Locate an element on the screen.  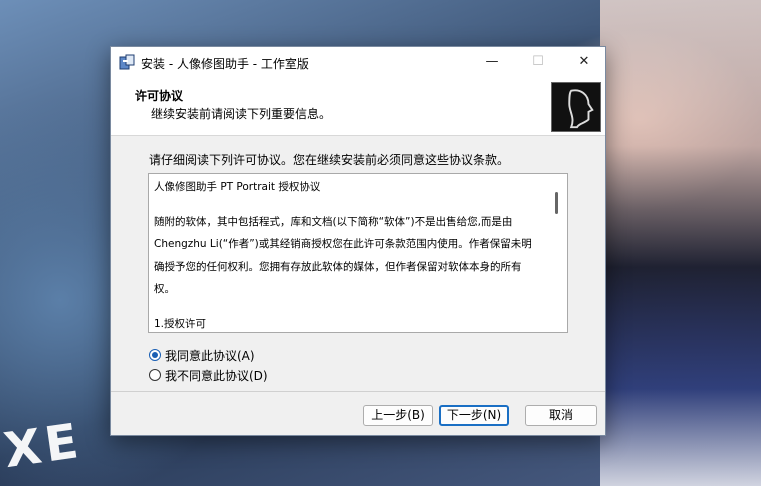
radio-unselected-icon is located at coordinates (155, 375).